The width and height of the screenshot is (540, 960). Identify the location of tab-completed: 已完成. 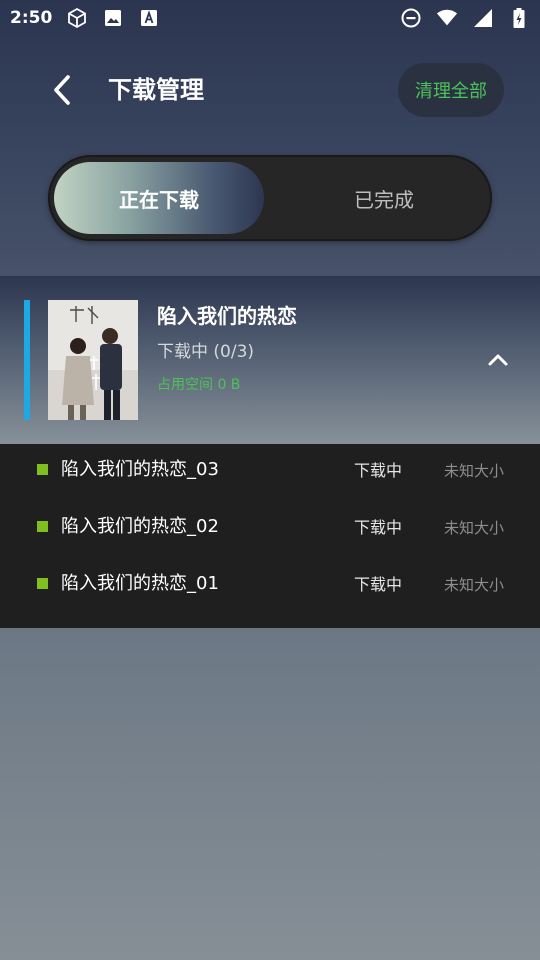
(384, 198).